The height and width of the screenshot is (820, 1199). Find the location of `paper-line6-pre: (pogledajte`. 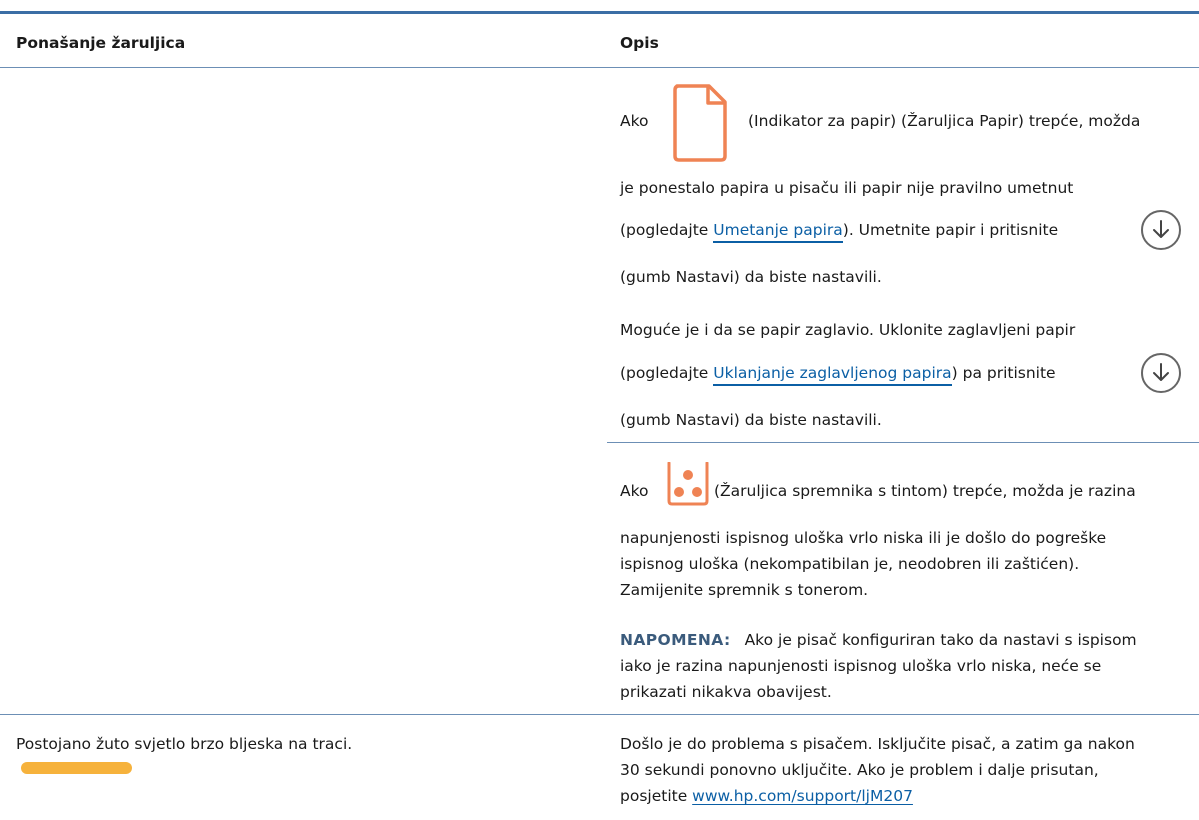

paper-line6-pre: (pogledajte is located at coordinates (667, 373).